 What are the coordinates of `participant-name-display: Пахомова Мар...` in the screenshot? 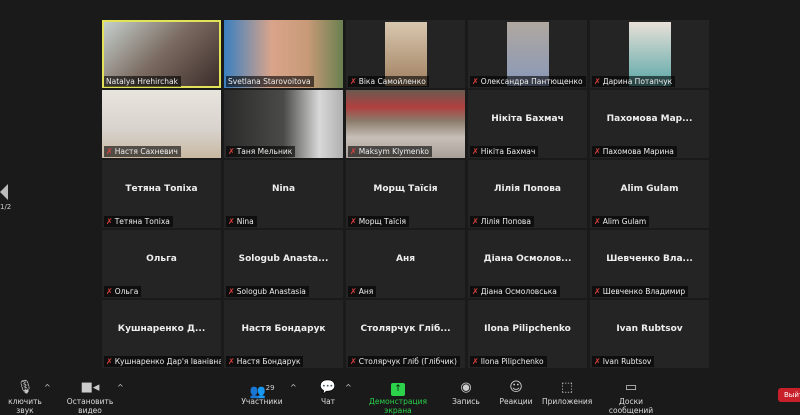 It's located at (649, 119).